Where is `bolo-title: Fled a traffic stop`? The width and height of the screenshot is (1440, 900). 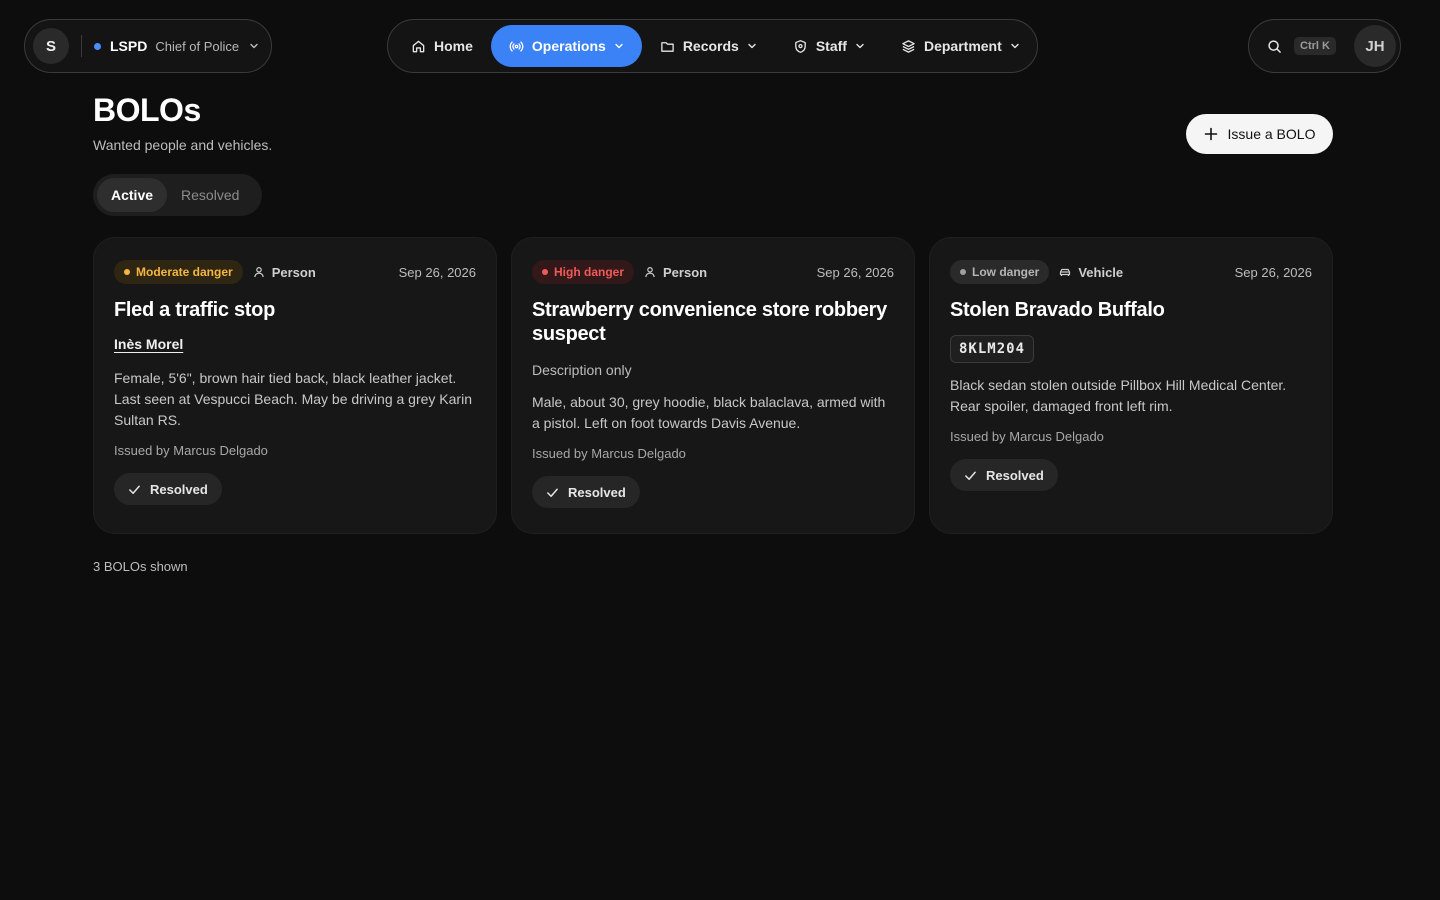
bolo-title: Fled a traffic stop is located at coordinates (194, 310).